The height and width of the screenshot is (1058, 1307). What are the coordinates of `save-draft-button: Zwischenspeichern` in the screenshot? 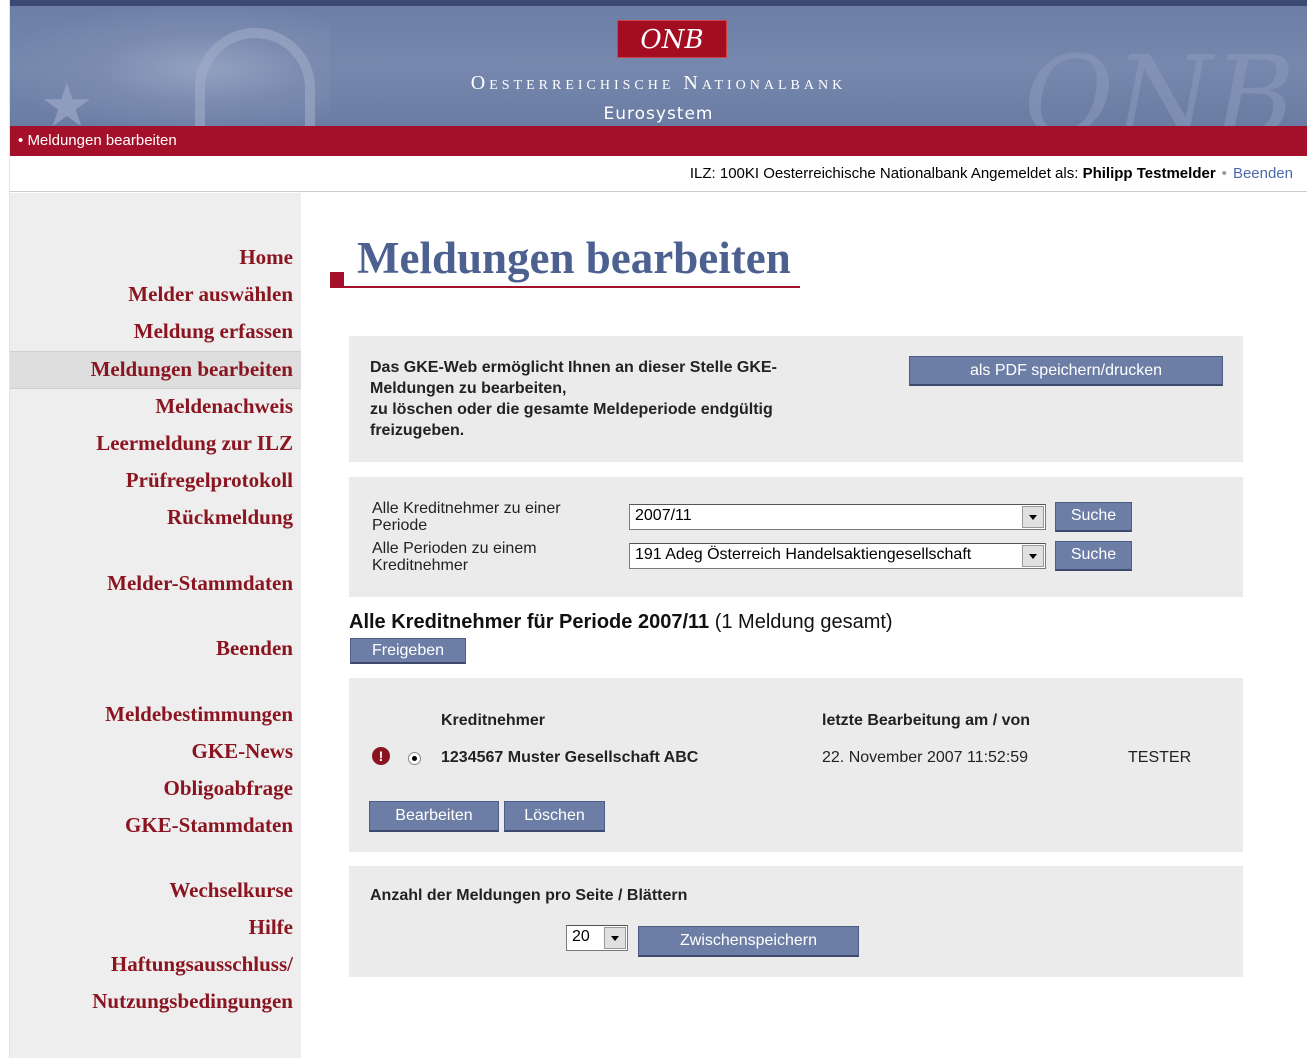 It's located at (748, 941).